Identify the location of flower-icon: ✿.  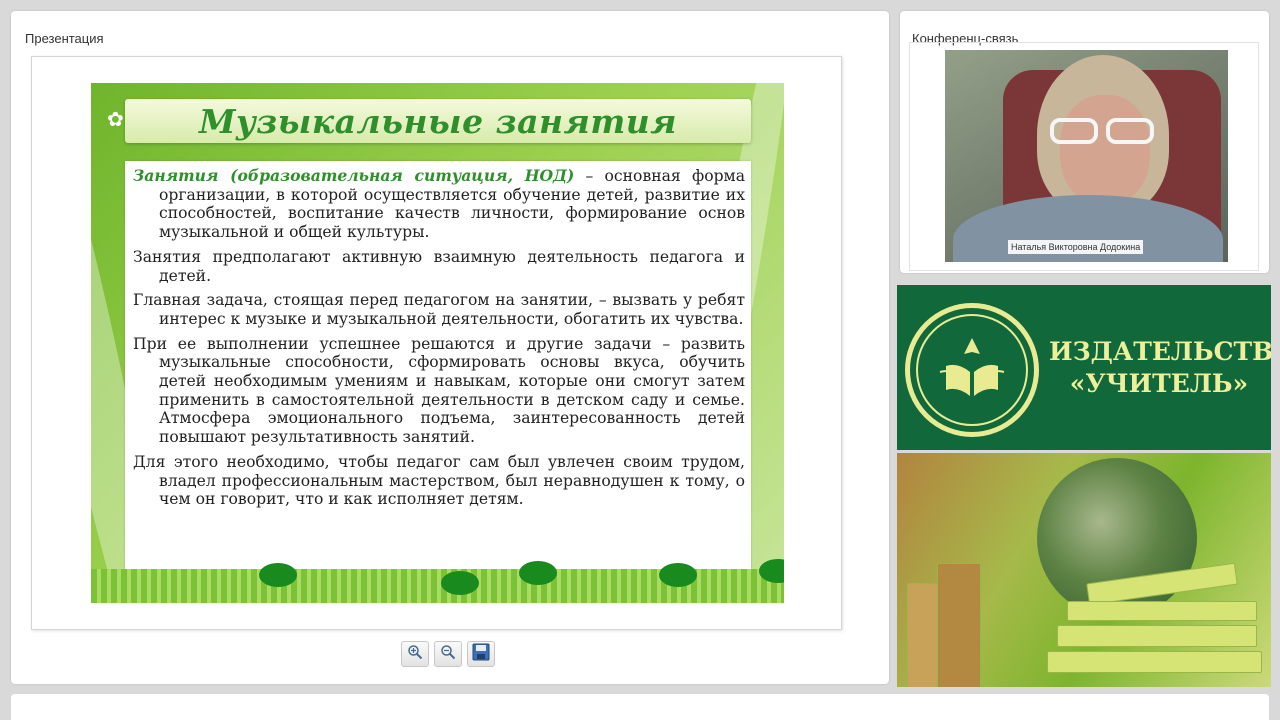
(115, 119).